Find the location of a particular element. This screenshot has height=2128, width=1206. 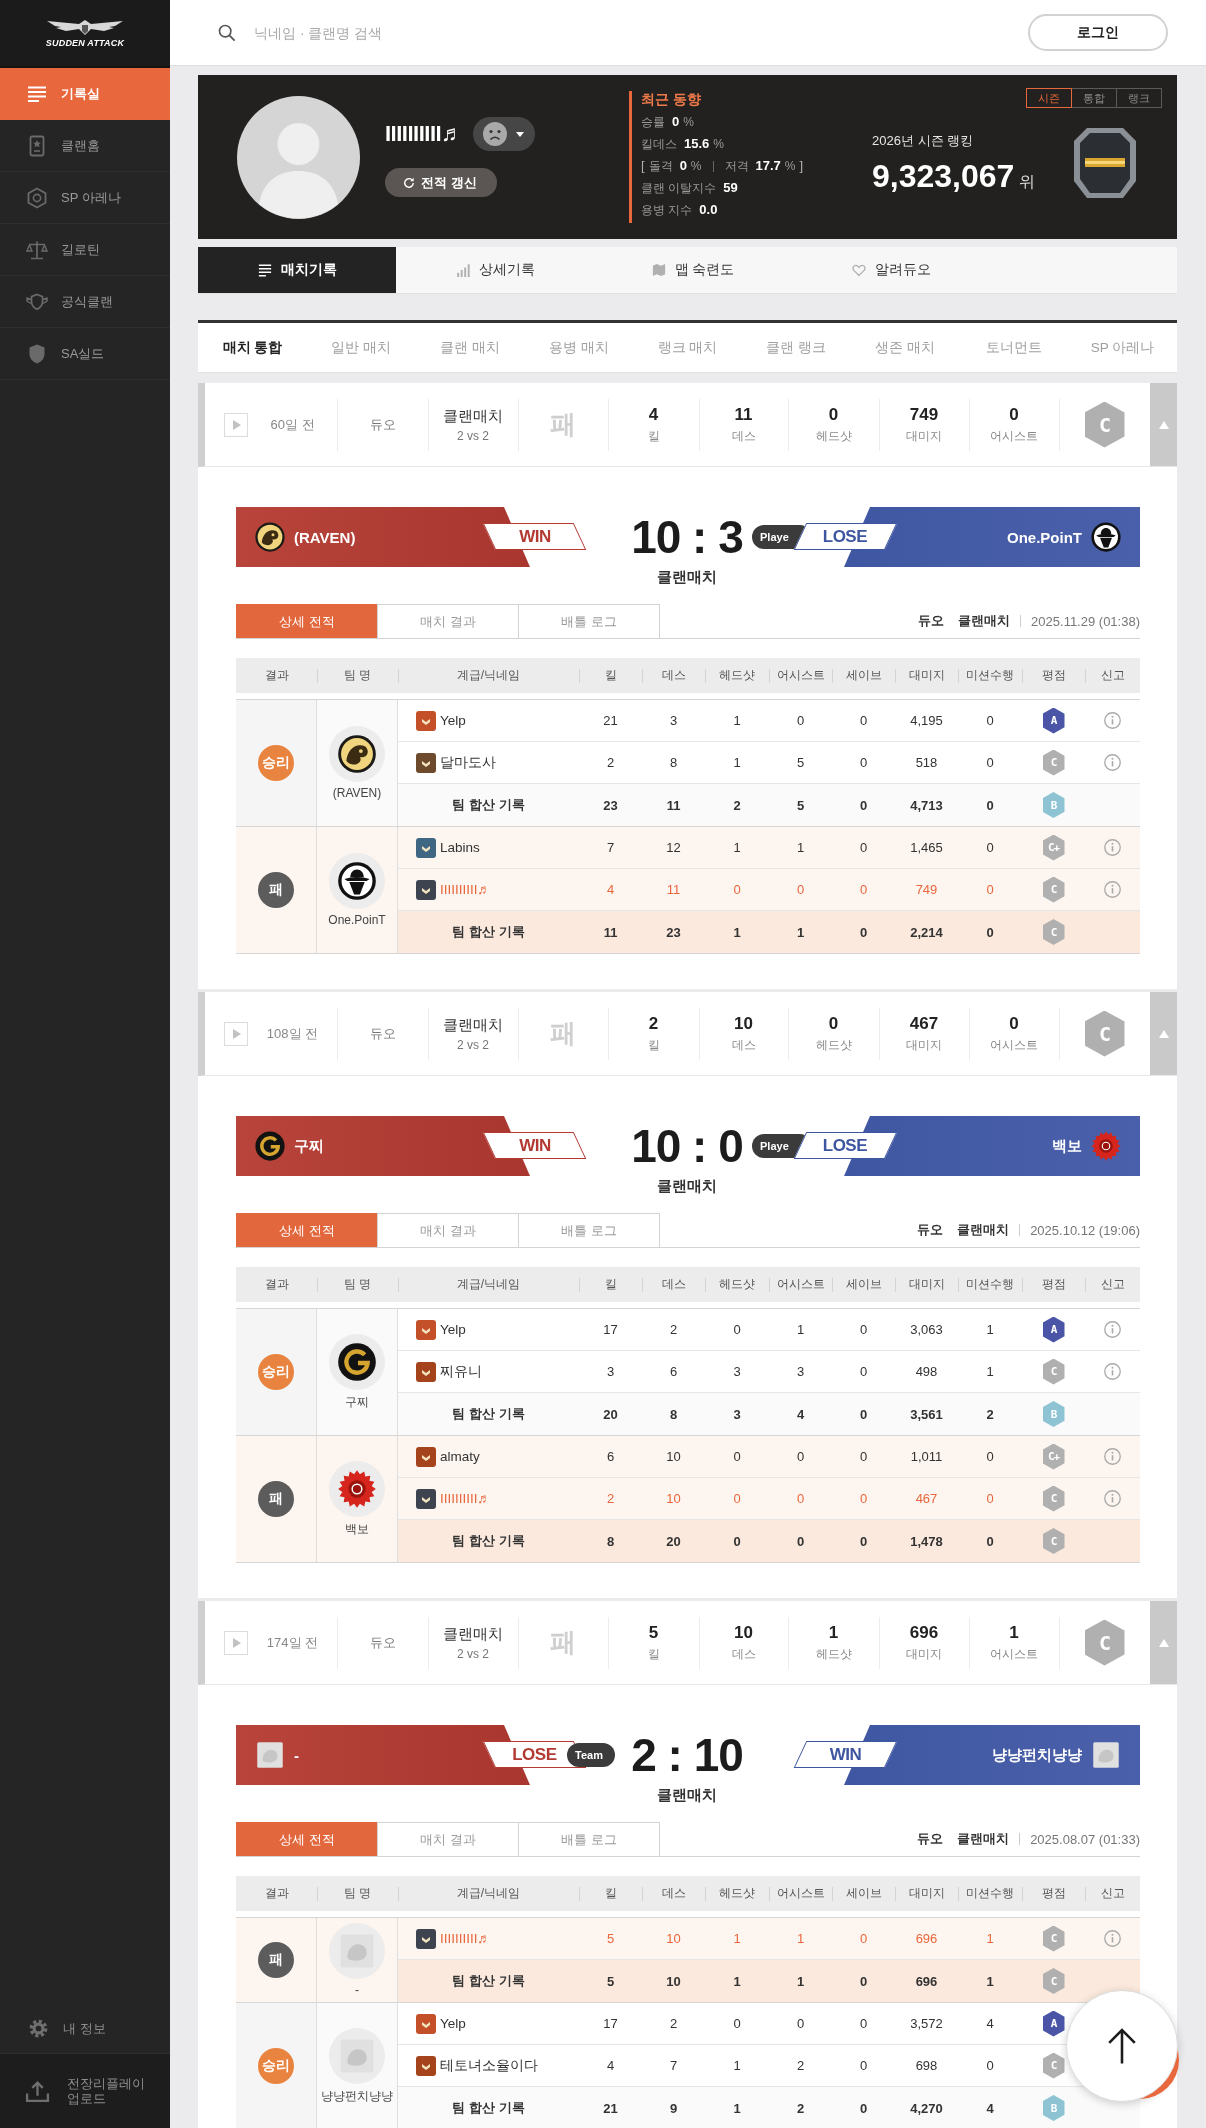

mode-filter-tab: 매치 통합 is located at coordinates (252, 347).